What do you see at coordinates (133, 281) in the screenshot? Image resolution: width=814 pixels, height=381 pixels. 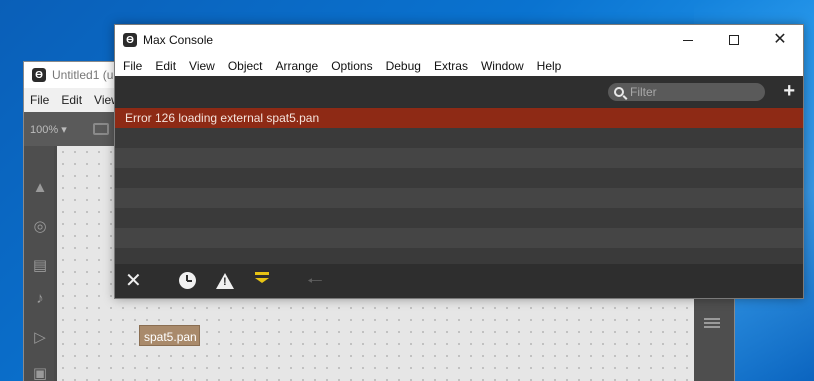 I see `clear-console-icon: ✕` at bounding box center [133, 281].